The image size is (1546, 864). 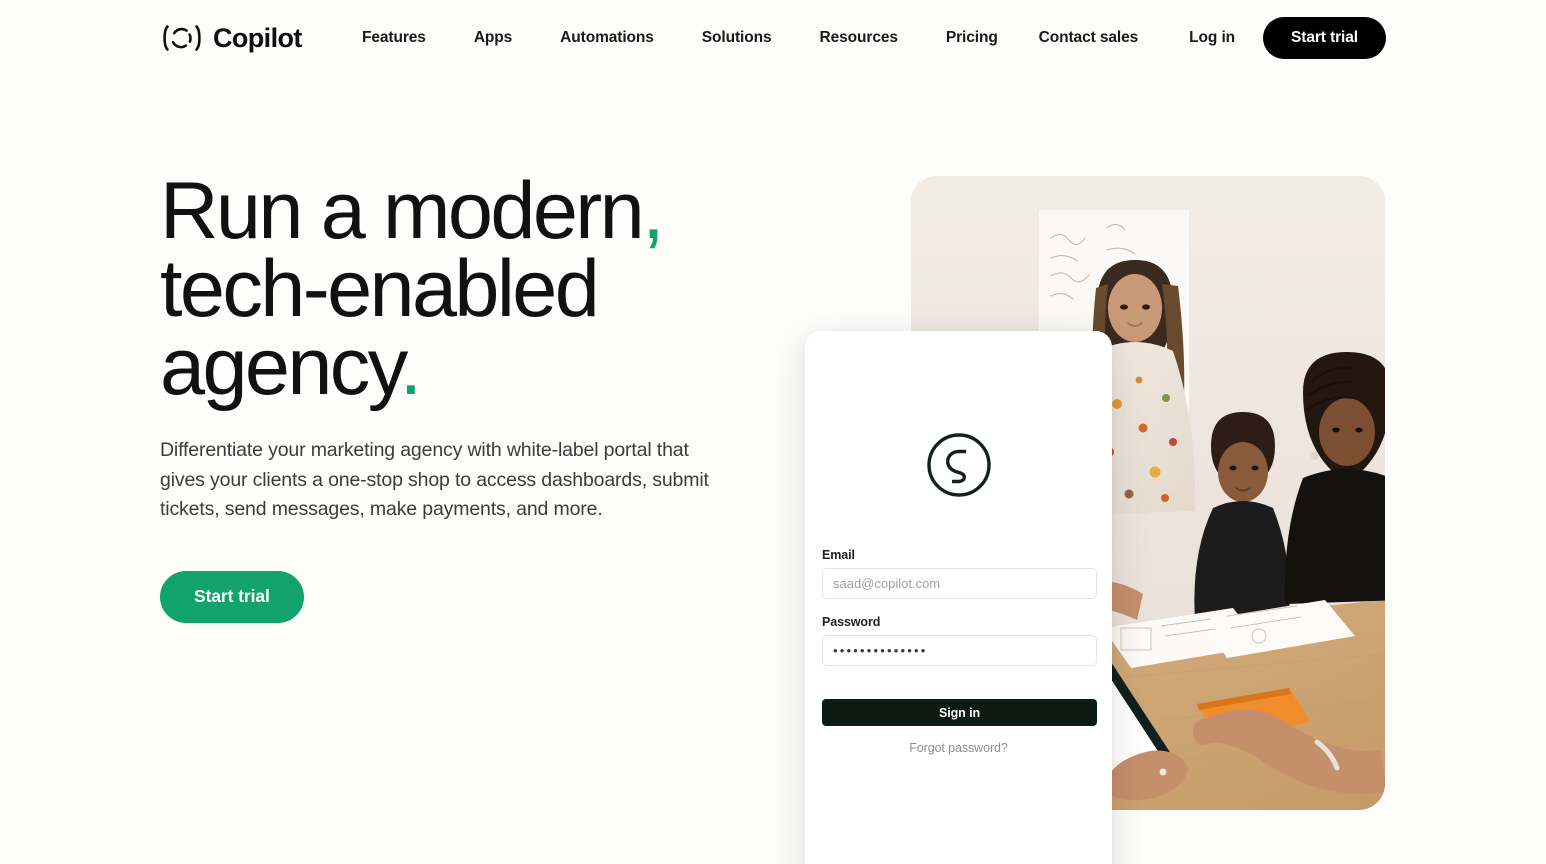 What do you see at coordinates (257, 37) in the screenshot?
I see `brand-name: Copilot` at bounding box center [257, 37].